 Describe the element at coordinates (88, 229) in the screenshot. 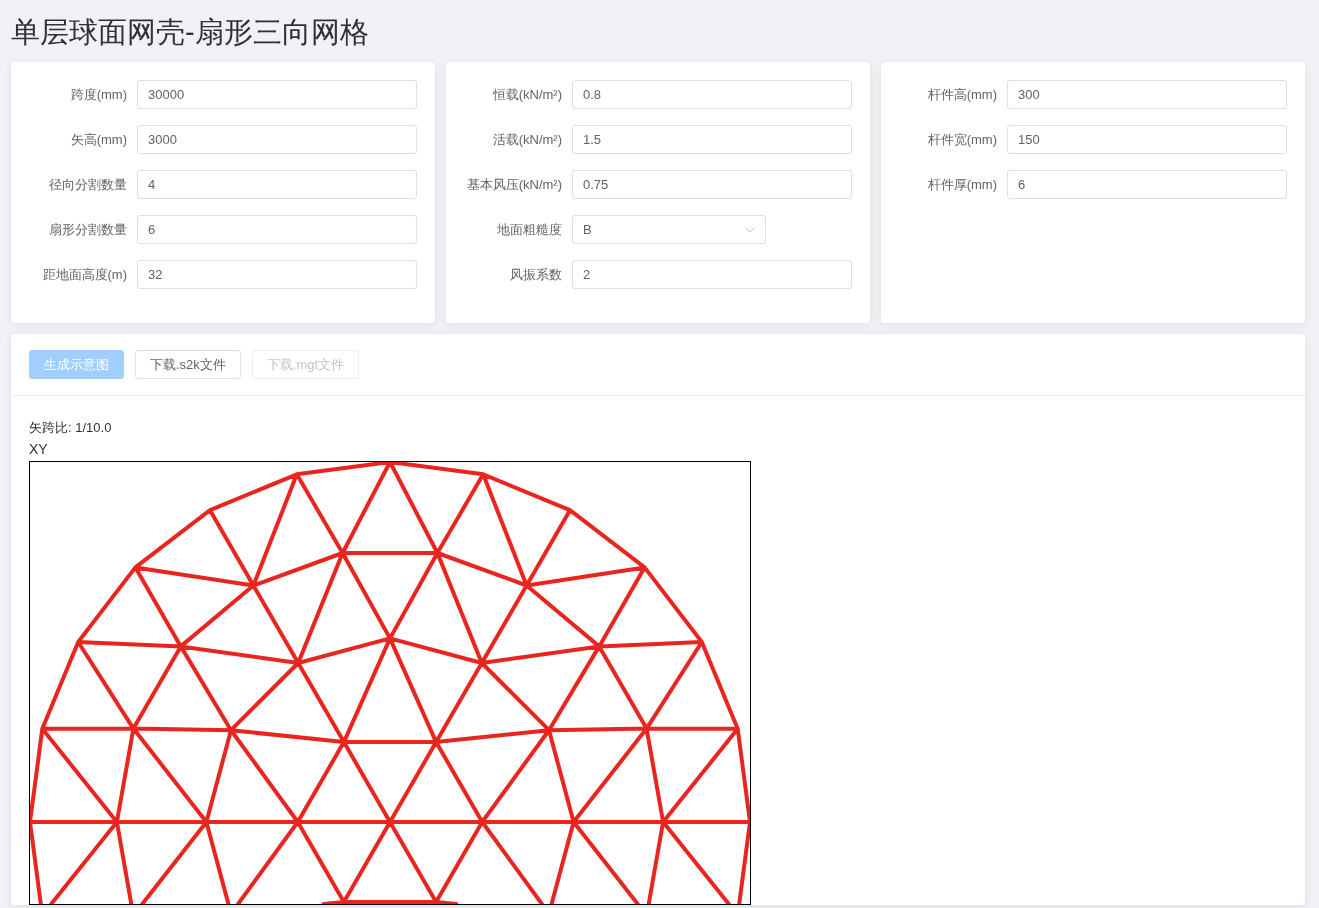

I see `field-label: 扇形分割数量` at that location.